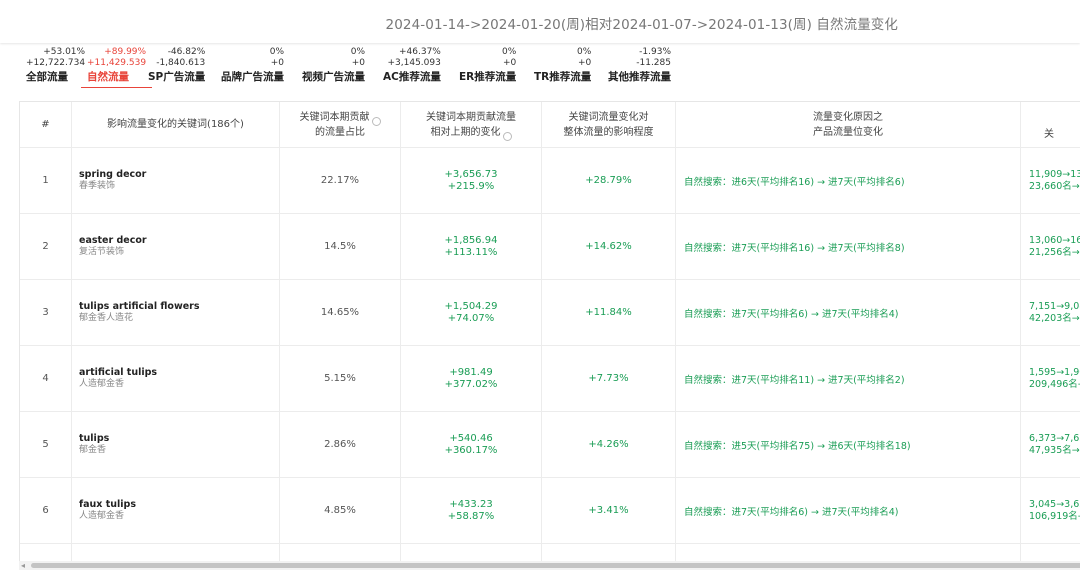  Describe the element at coordinates (848, 378) in the screenshot. I see `reason-cell: 自然搜索：进7天(平均排名11) → 进7天(平均排名2)` at that location.